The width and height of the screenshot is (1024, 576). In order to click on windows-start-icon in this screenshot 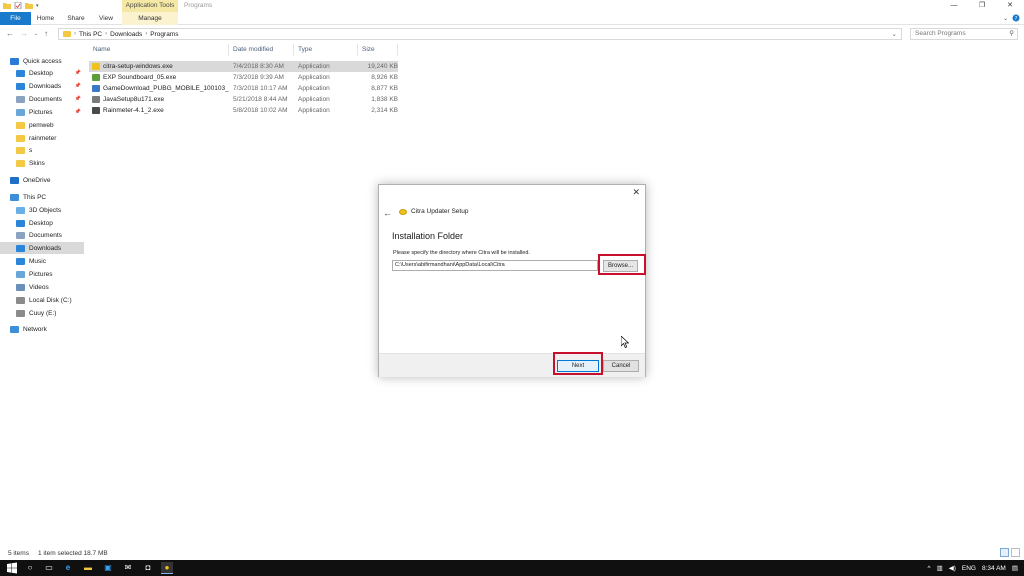, I will do `click(12, 568)`.